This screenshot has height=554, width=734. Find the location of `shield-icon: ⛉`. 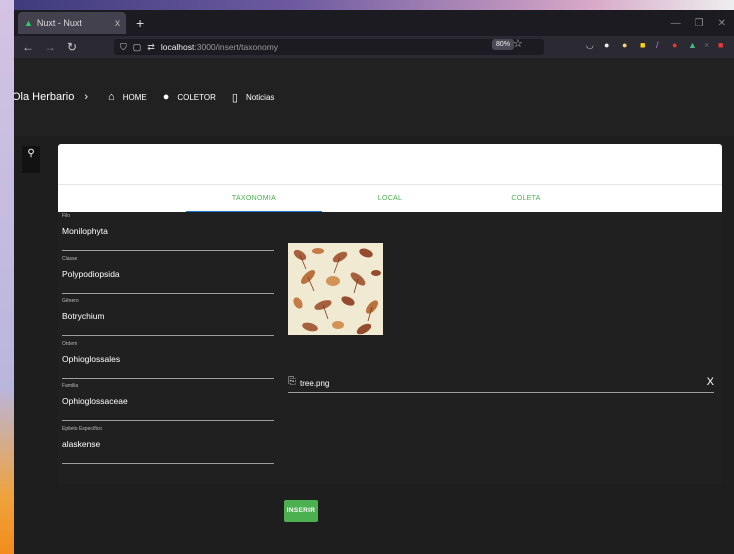

shield-icon: ⛉ is located at coordinates (123, 46).